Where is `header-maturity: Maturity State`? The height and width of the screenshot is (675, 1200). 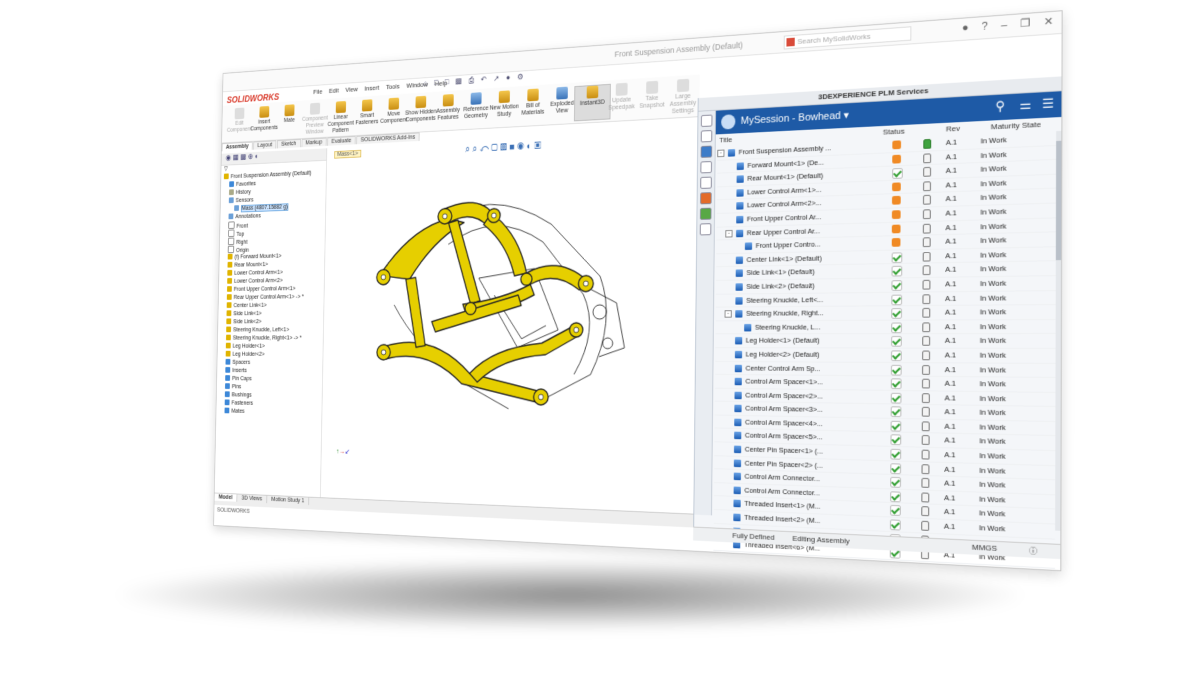
header-maturity: Maturity State is located at coordinates (1016, 125).